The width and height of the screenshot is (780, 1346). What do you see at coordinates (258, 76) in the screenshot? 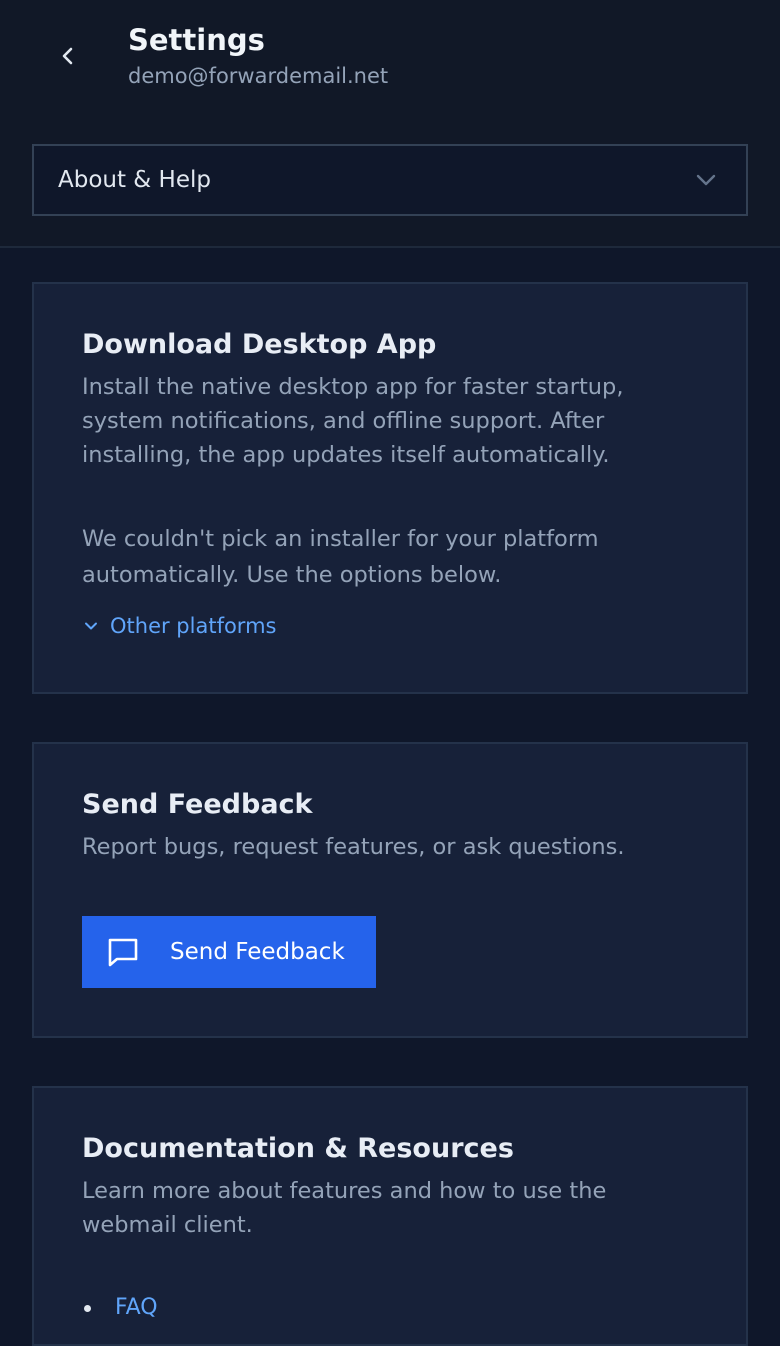
I see `account-email: demo@forwardemail.net` at bounding box center [258, 76].